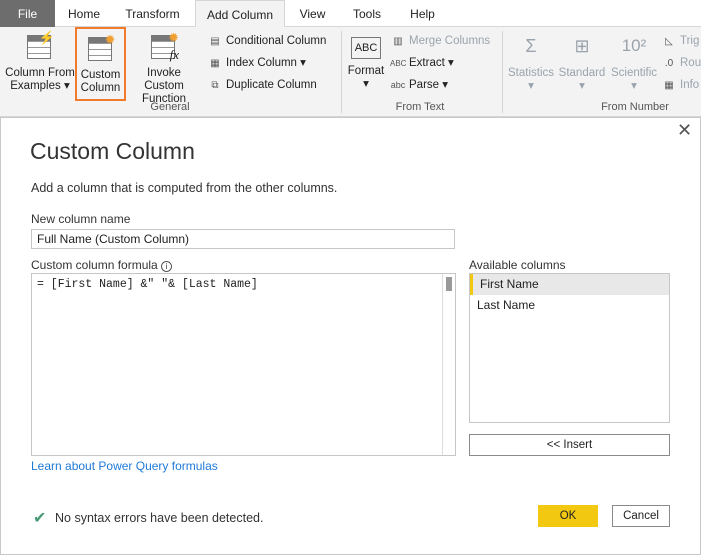 The width and height of the screenshot is (701, 555). What do you see at coordinates (152, 13) in the screenshot?
I see `tab-transform: Transform` at bounding box center [152, 13].